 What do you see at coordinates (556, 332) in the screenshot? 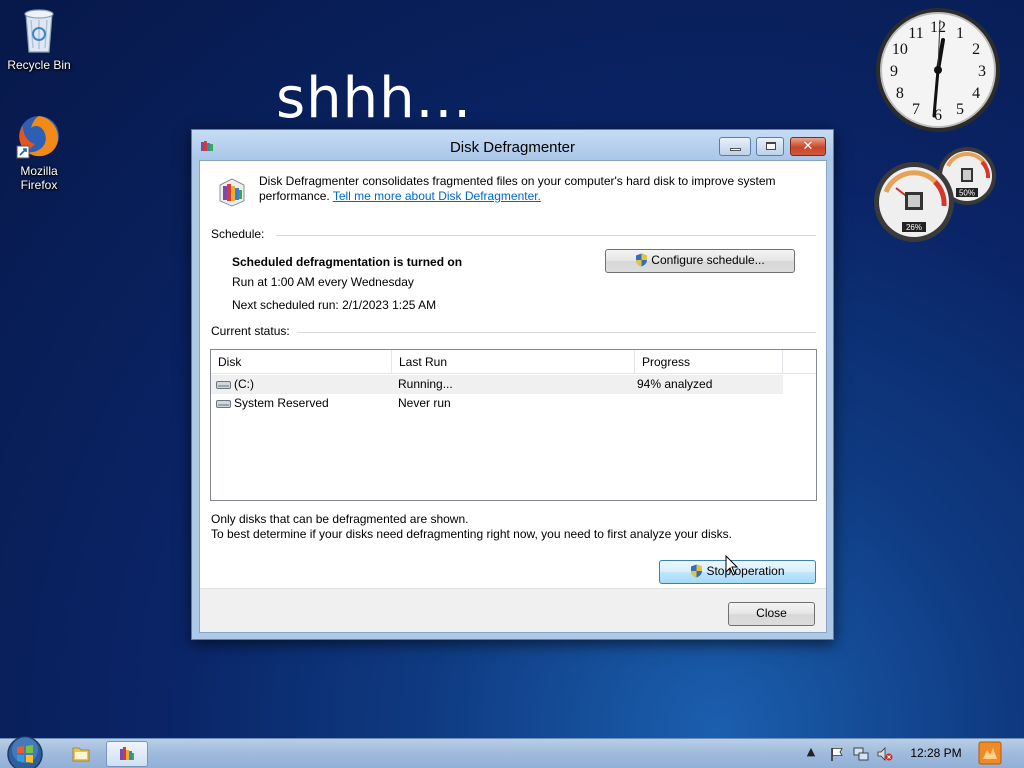
I see `current-status-divider` at bounding box center [556, 332].